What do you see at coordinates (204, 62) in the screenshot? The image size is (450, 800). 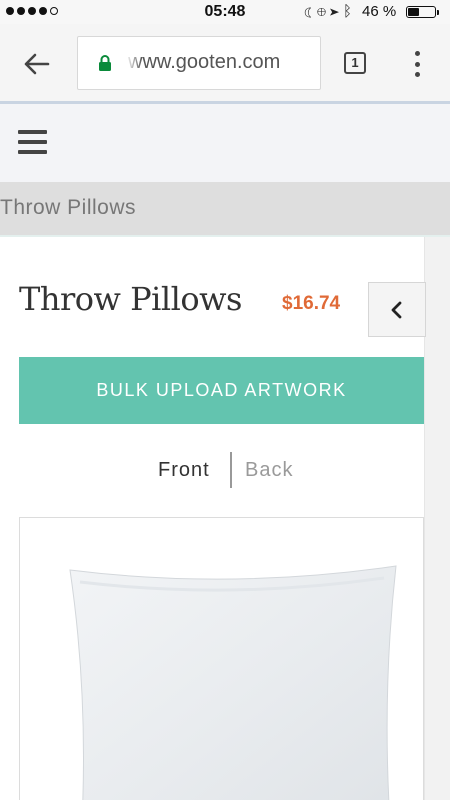 I see `url-text: www.gooten.com` at bounding box center [204, 62].